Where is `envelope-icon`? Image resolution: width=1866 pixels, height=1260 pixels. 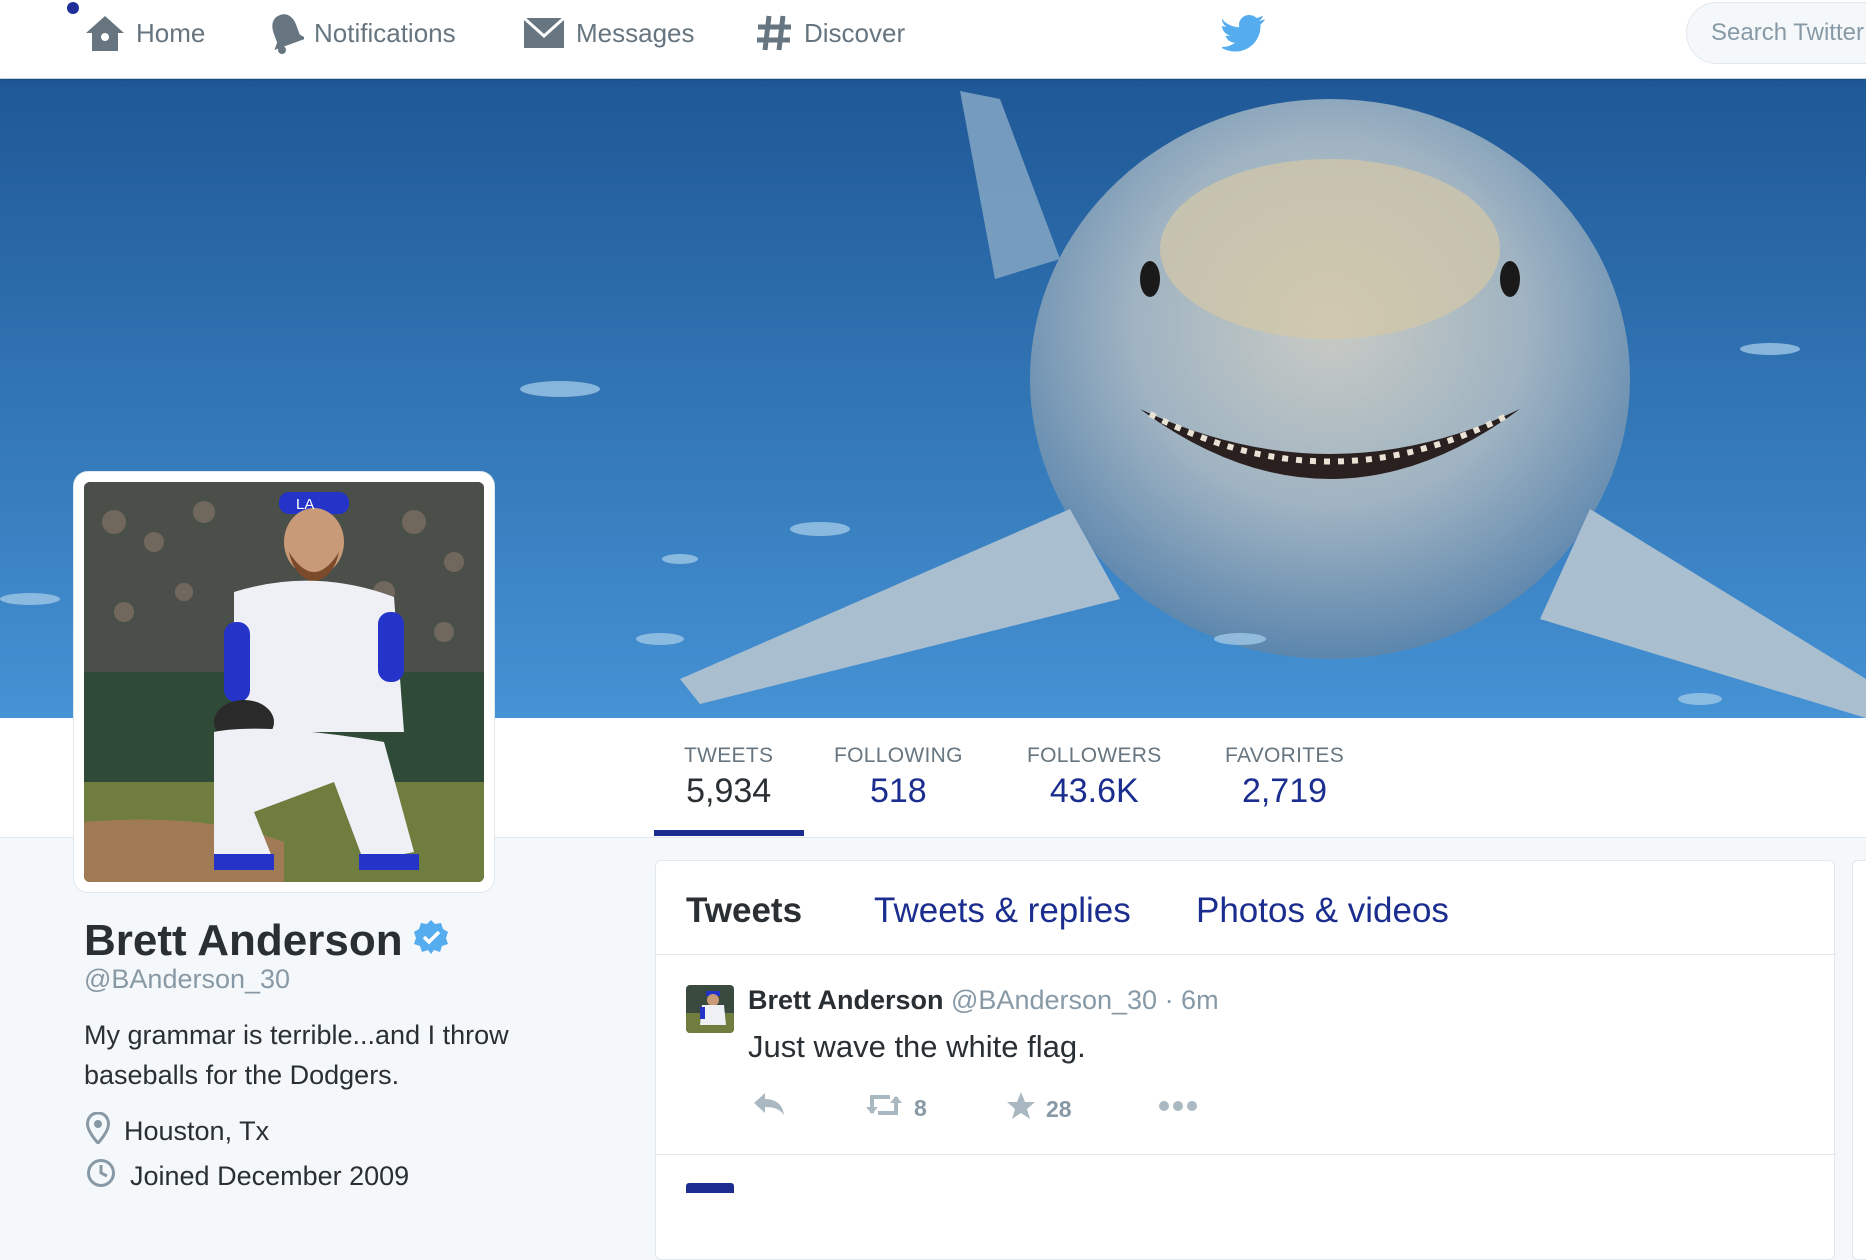 envelope-icon is located at coordinates (544, 33).